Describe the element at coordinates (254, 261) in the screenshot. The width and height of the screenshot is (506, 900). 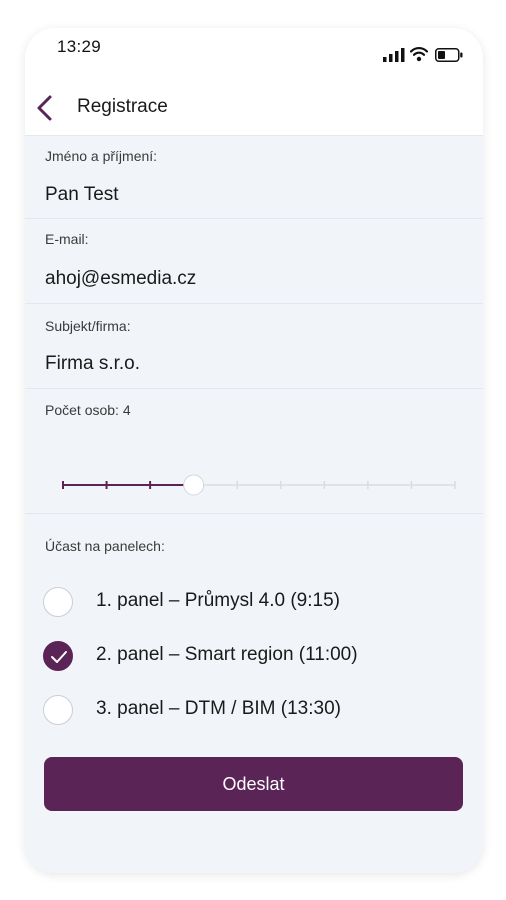
I see `email-field: E-mail: ahoj@esmedia.cz` at that location.